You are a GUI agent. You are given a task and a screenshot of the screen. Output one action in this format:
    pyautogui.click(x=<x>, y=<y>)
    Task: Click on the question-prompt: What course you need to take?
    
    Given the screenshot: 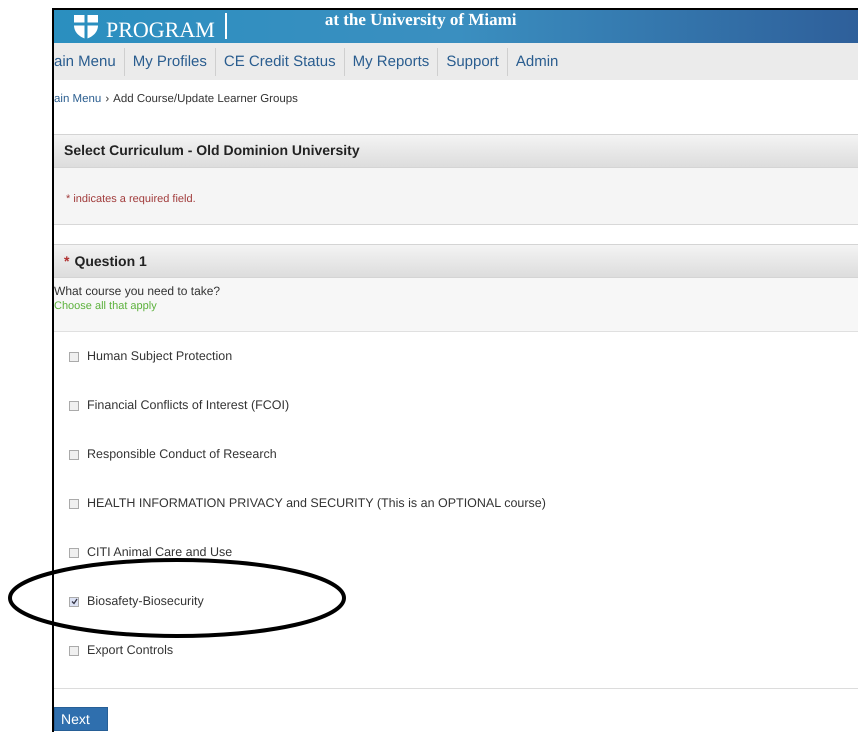 What is the action you would take?
    pyautogui.click(x=138, y=292)
    